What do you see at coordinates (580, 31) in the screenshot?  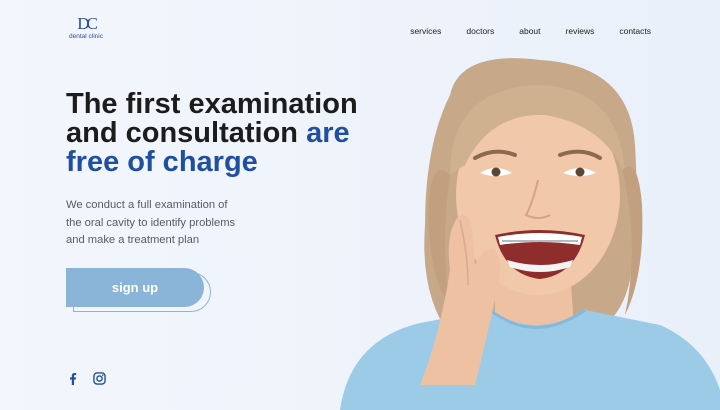 I see `nav-item-reviews: reviews` at bounding box center [580, 31].